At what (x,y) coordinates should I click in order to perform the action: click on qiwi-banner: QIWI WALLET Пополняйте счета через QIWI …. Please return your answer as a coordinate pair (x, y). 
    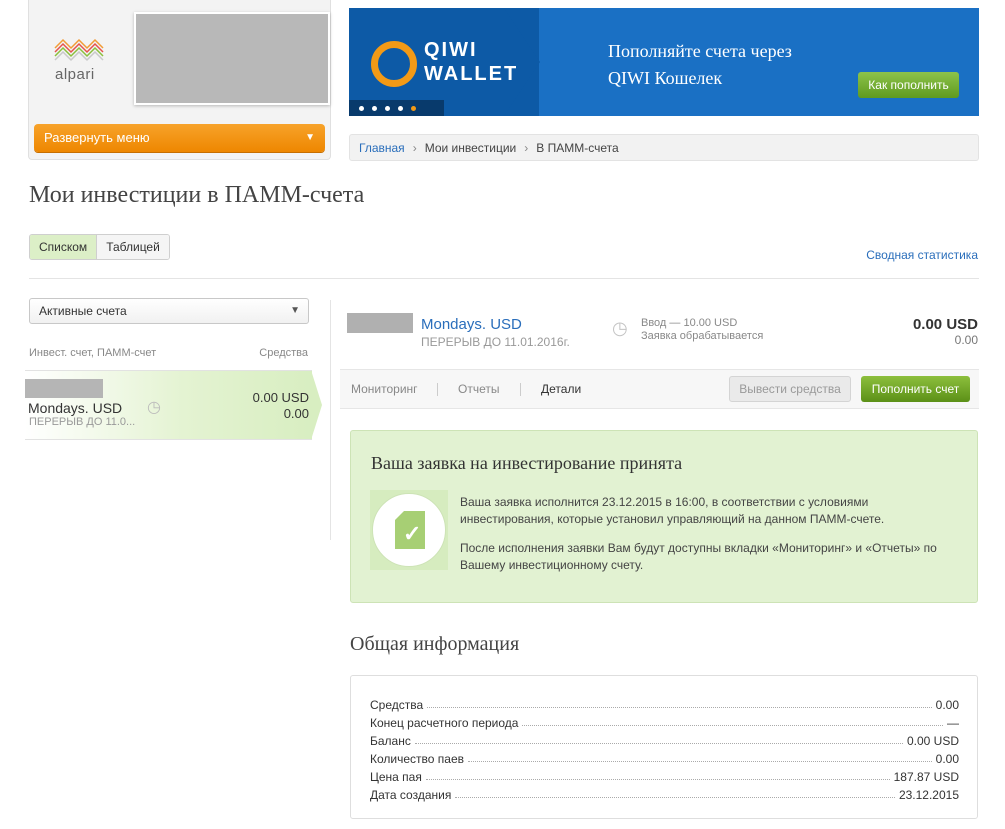
    Looking at the image, I should click on (664, 62).